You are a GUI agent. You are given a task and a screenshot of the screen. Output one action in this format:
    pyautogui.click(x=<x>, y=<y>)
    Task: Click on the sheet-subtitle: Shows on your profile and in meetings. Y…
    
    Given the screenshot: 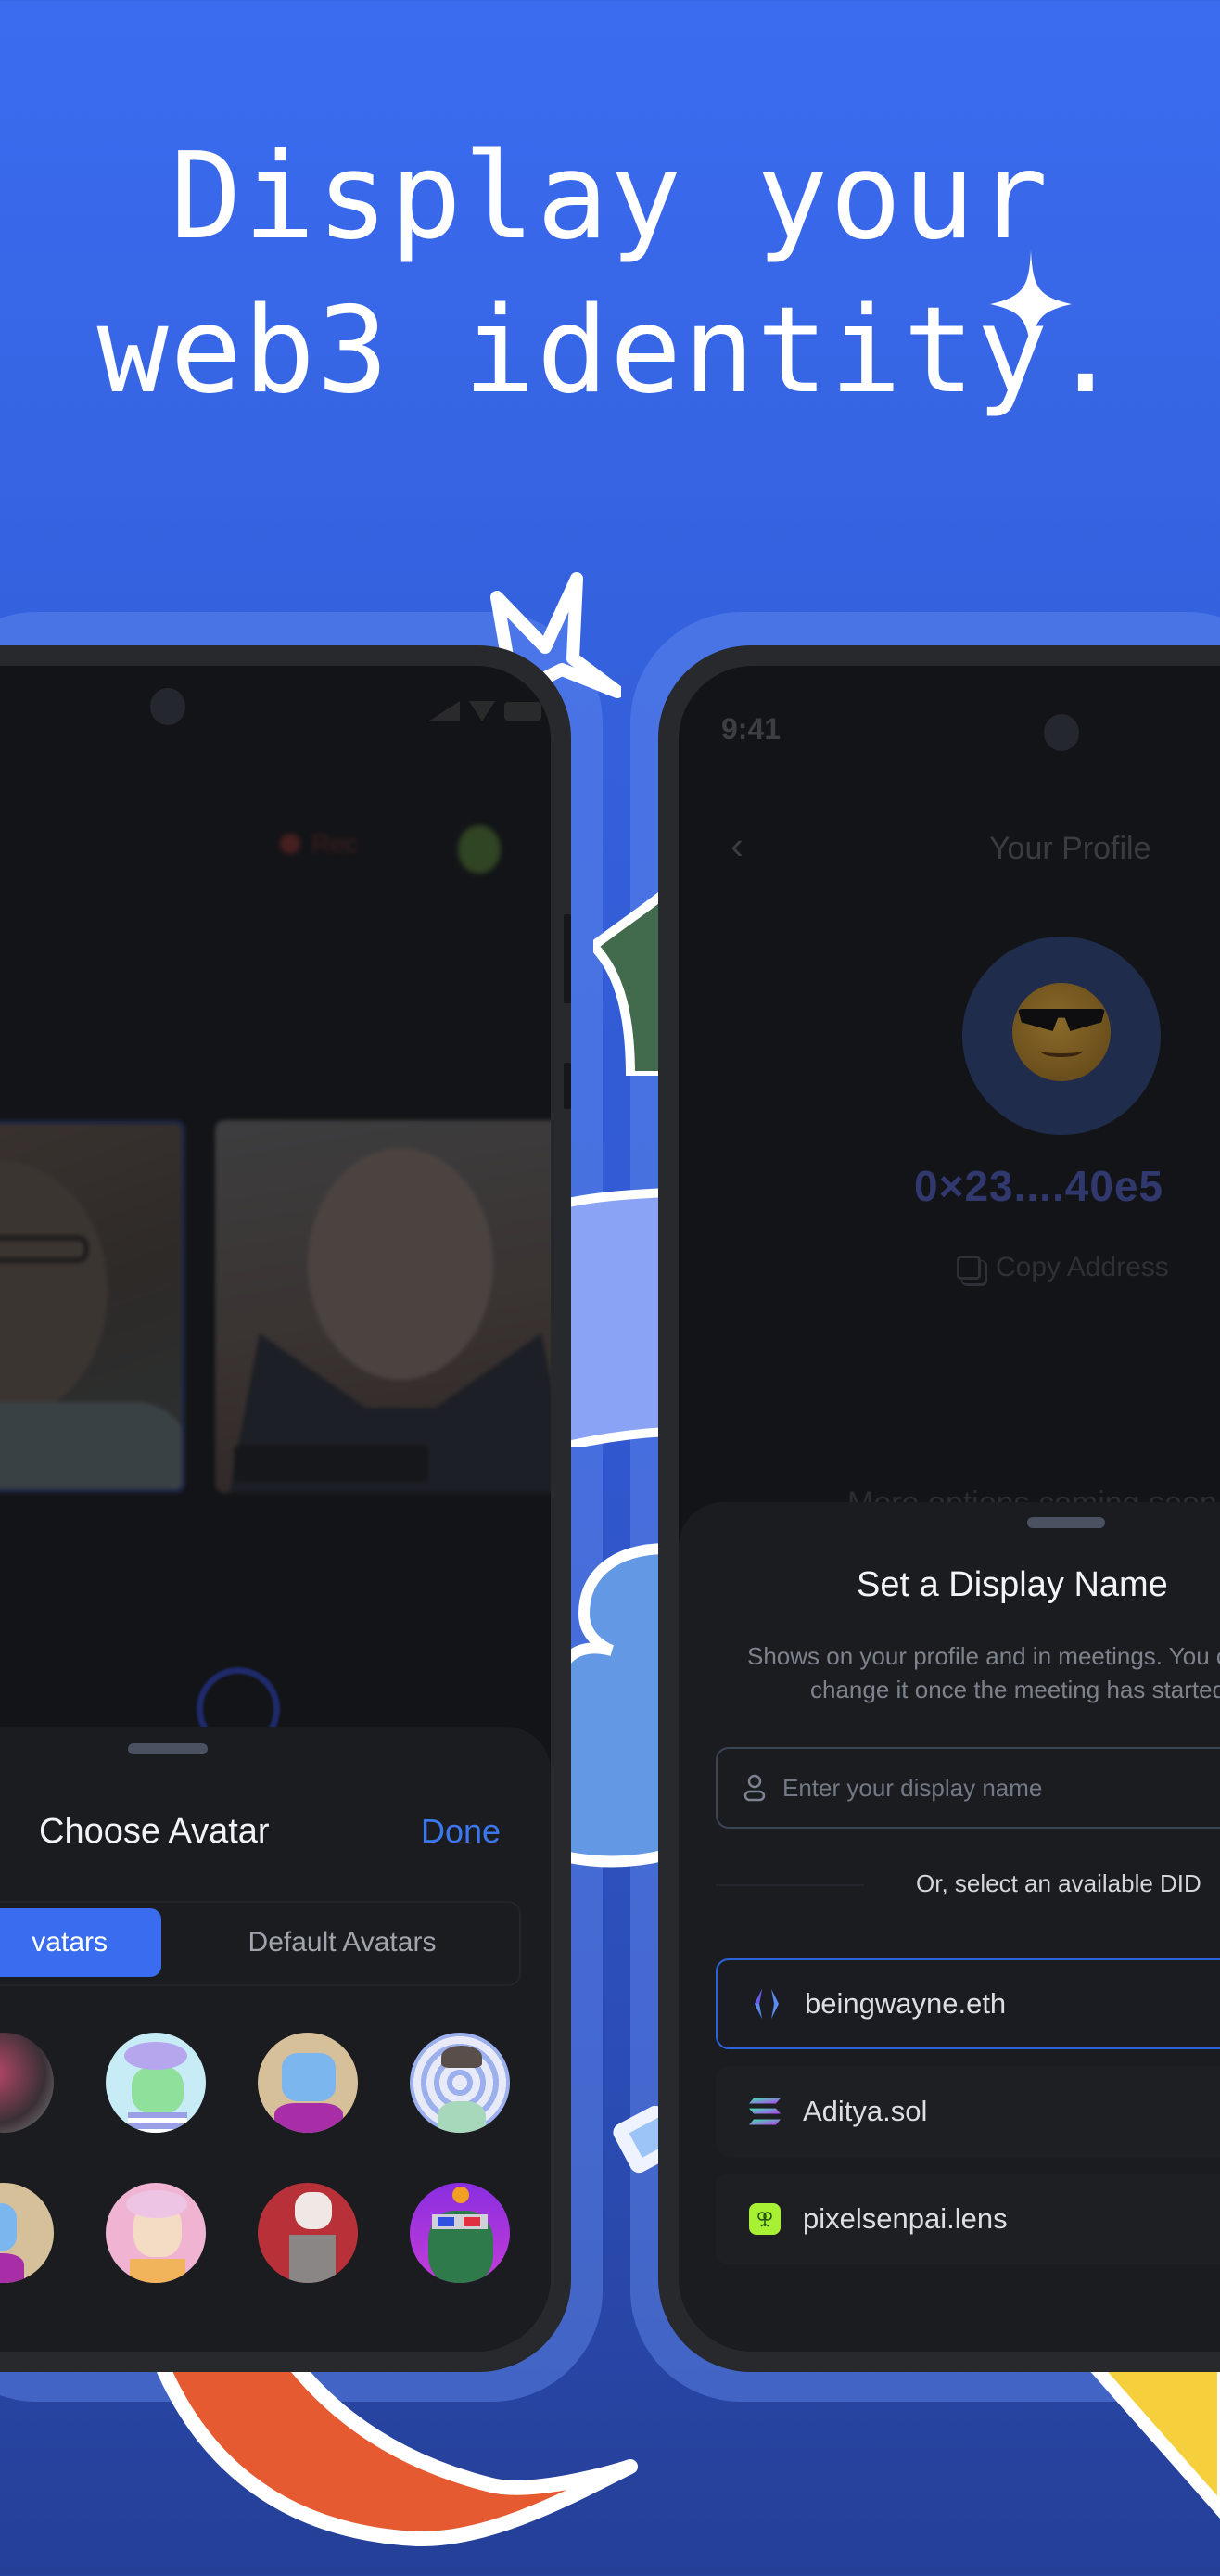 What is the action you would take?
    pyautogui.click(x=983, y=1672)
    